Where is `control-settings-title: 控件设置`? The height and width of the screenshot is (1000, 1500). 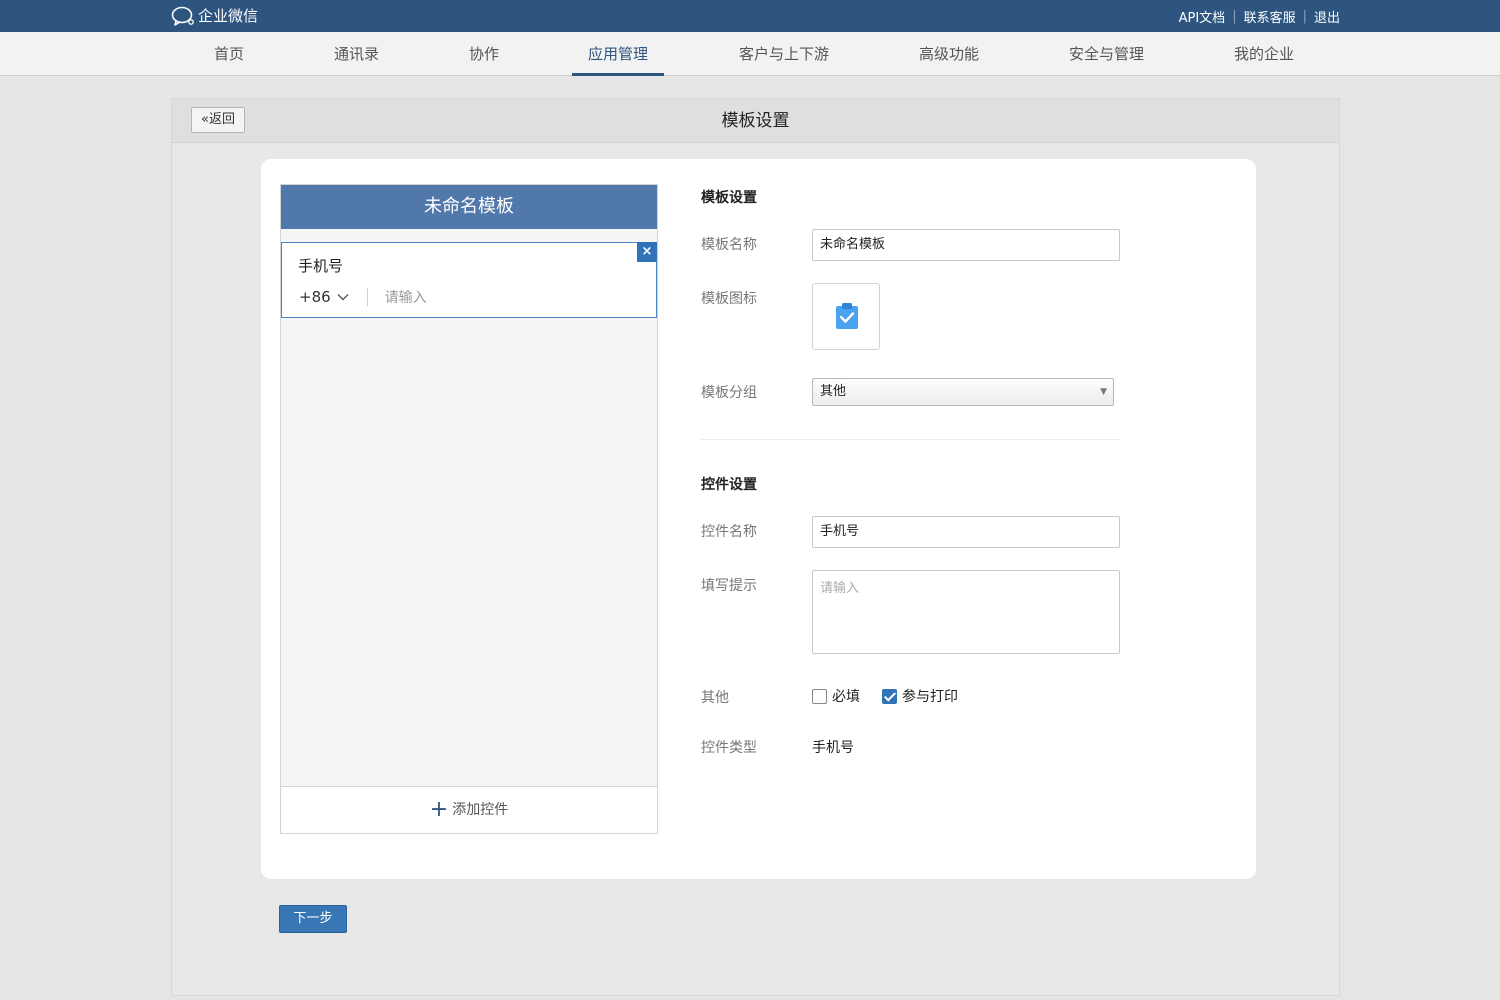 control-settings-title: 控件设置 is located at coordinates (729, 485).